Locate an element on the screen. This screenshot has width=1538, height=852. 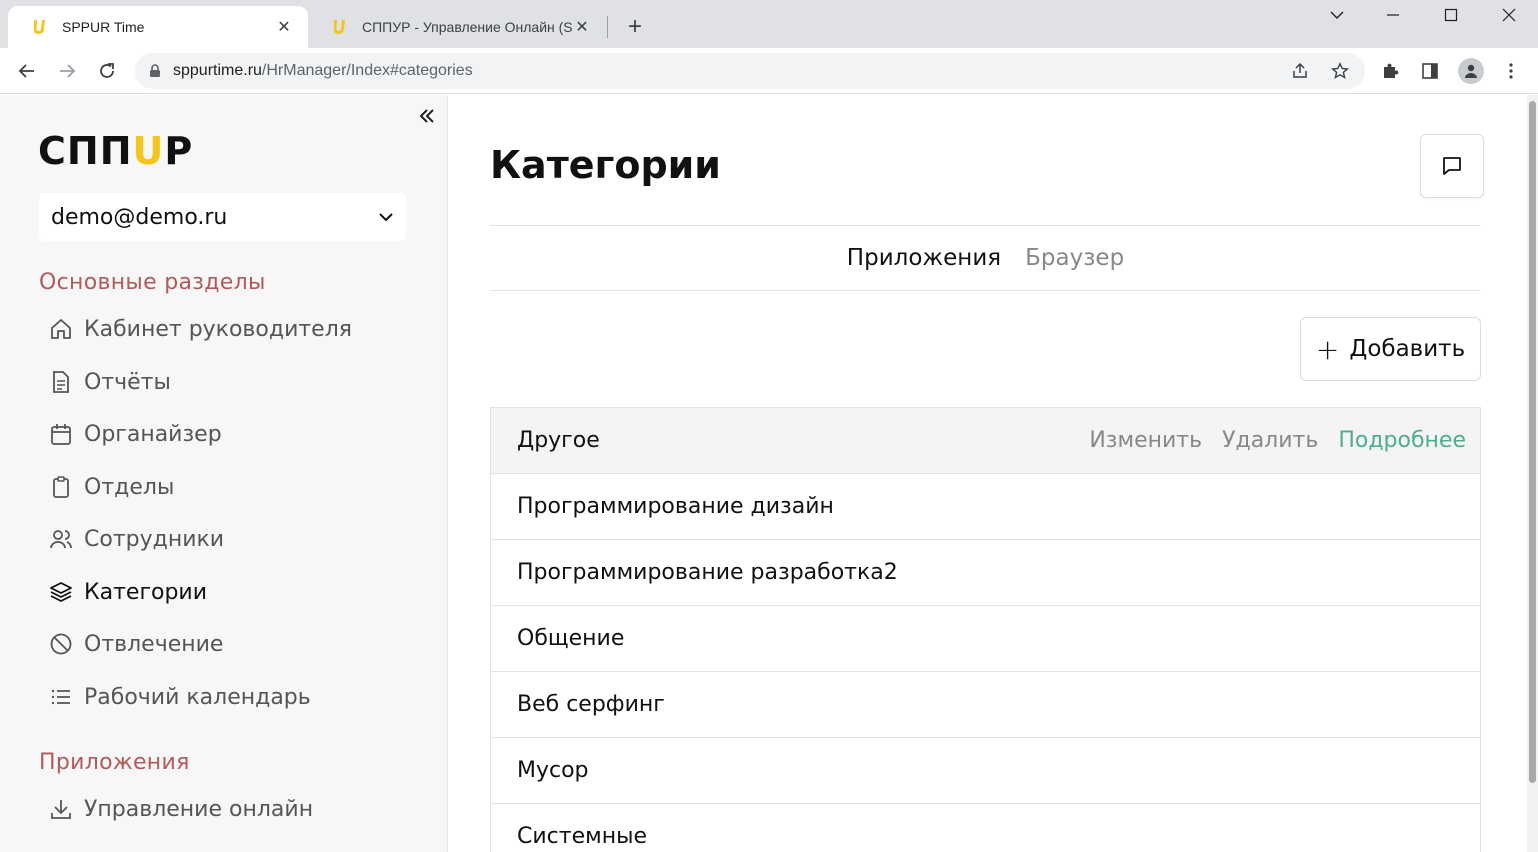
bookmark-button is located at coordinates (1340, 71).